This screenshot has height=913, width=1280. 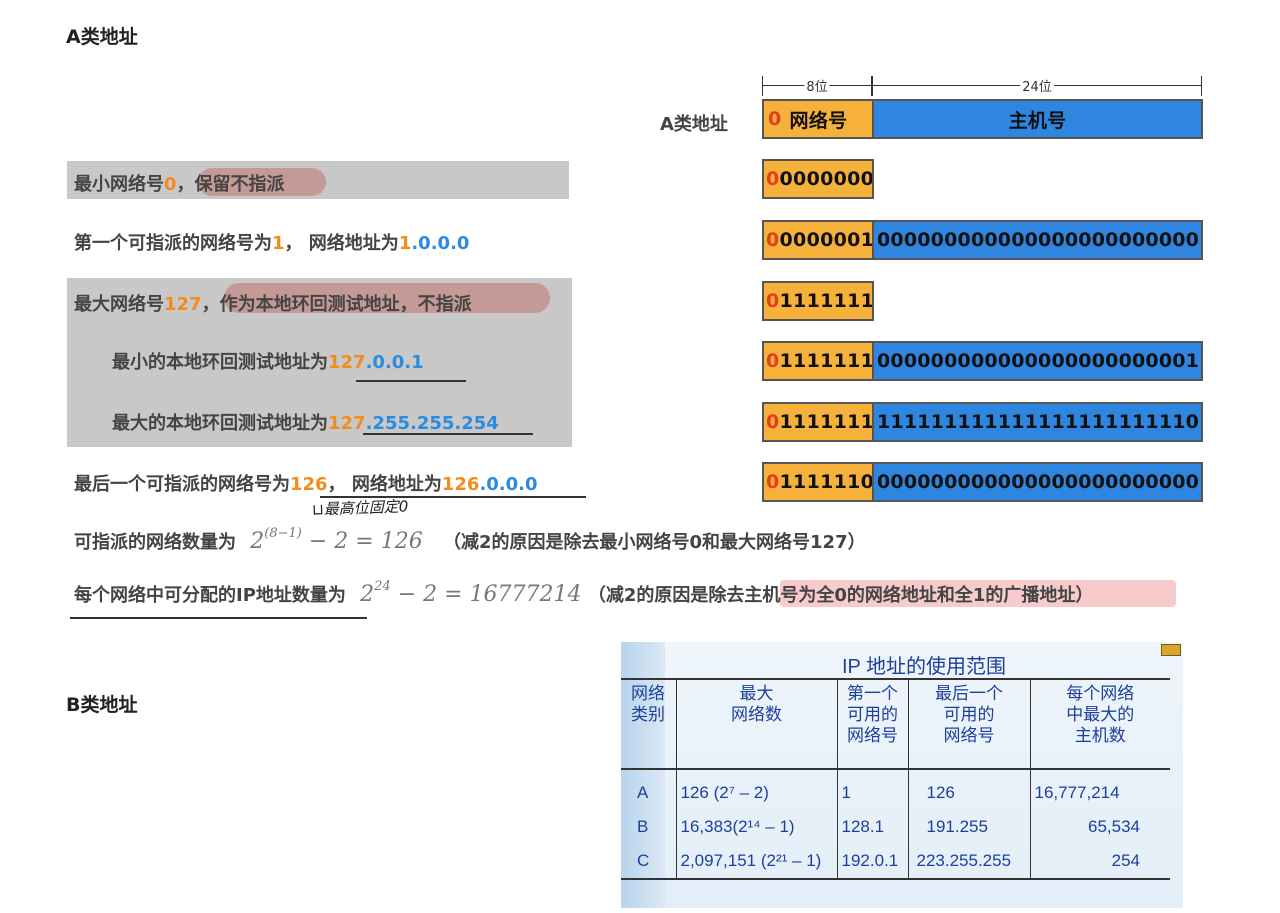 What do you see at coordinates (818, 482) in the screenshot?
I see `row6-net: 0 1111110` at bounding box center [818, 482].